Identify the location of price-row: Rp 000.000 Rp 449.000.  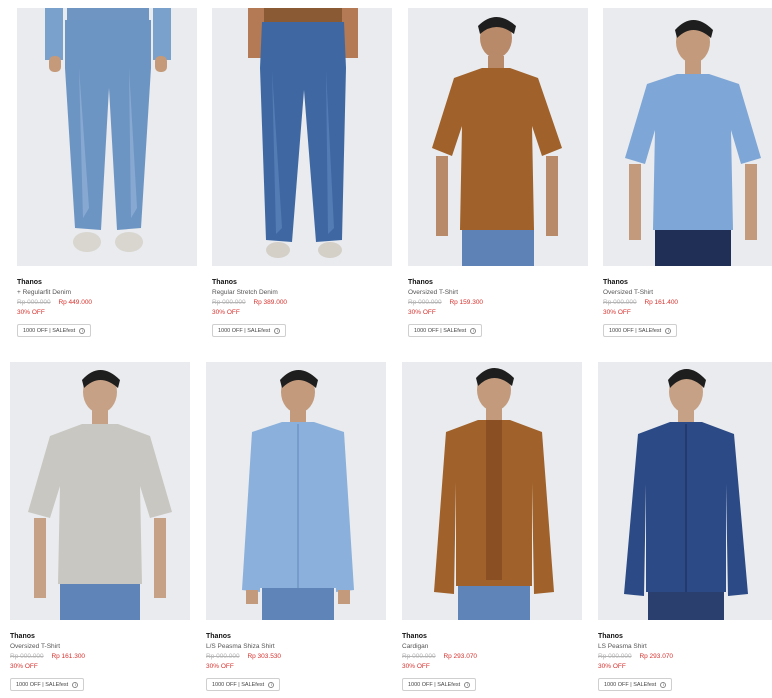
(107, 302).